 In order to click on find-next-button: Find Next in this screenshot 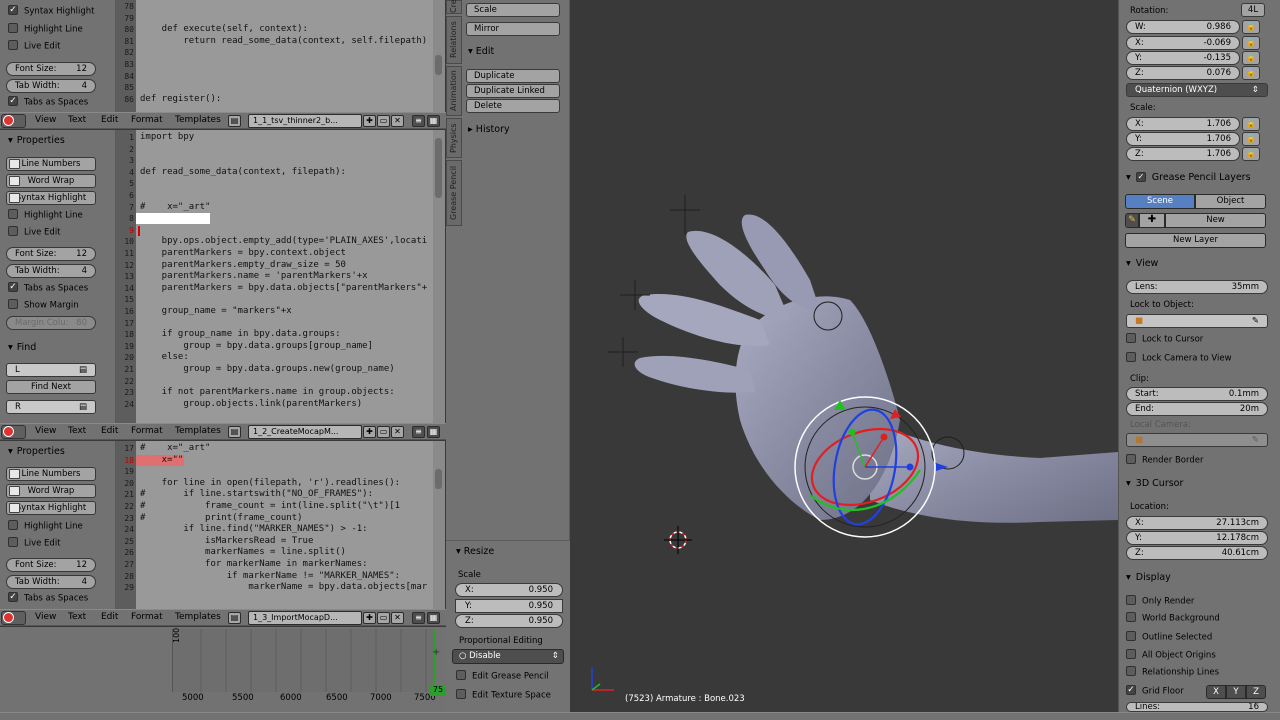, I will do `click(51, 387)`.